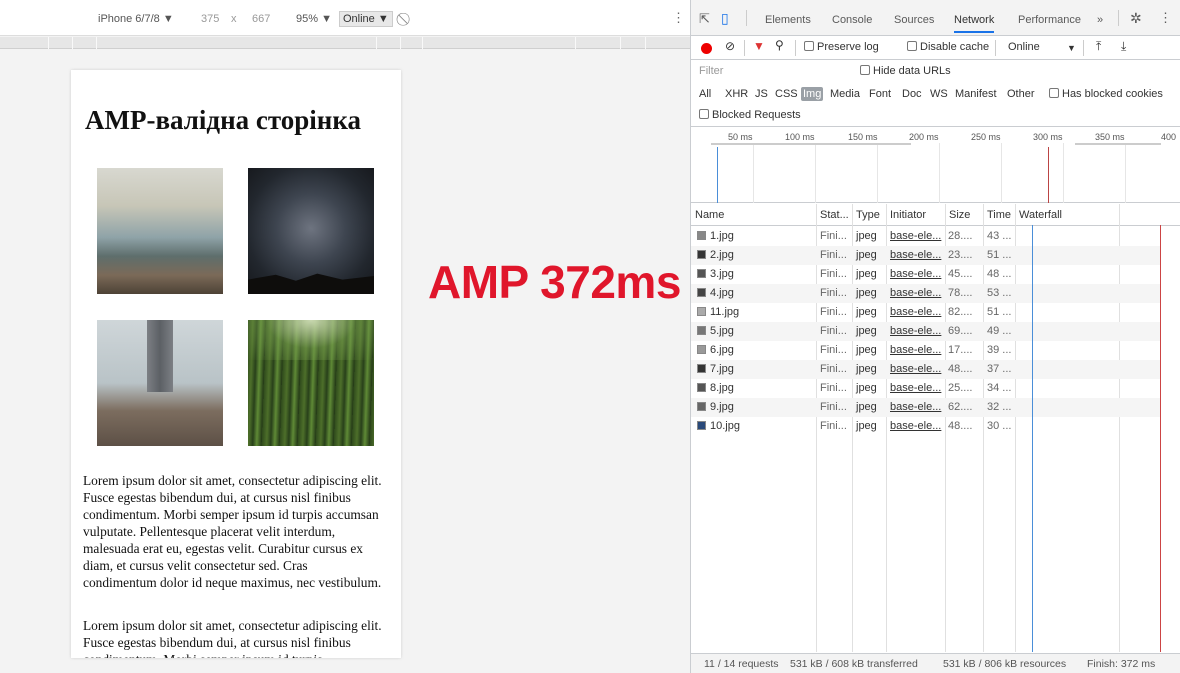  Describe the element at coordinates (1165, 18) in the screenshot. I see `devtools-menu-icon: ⋮` at that location.